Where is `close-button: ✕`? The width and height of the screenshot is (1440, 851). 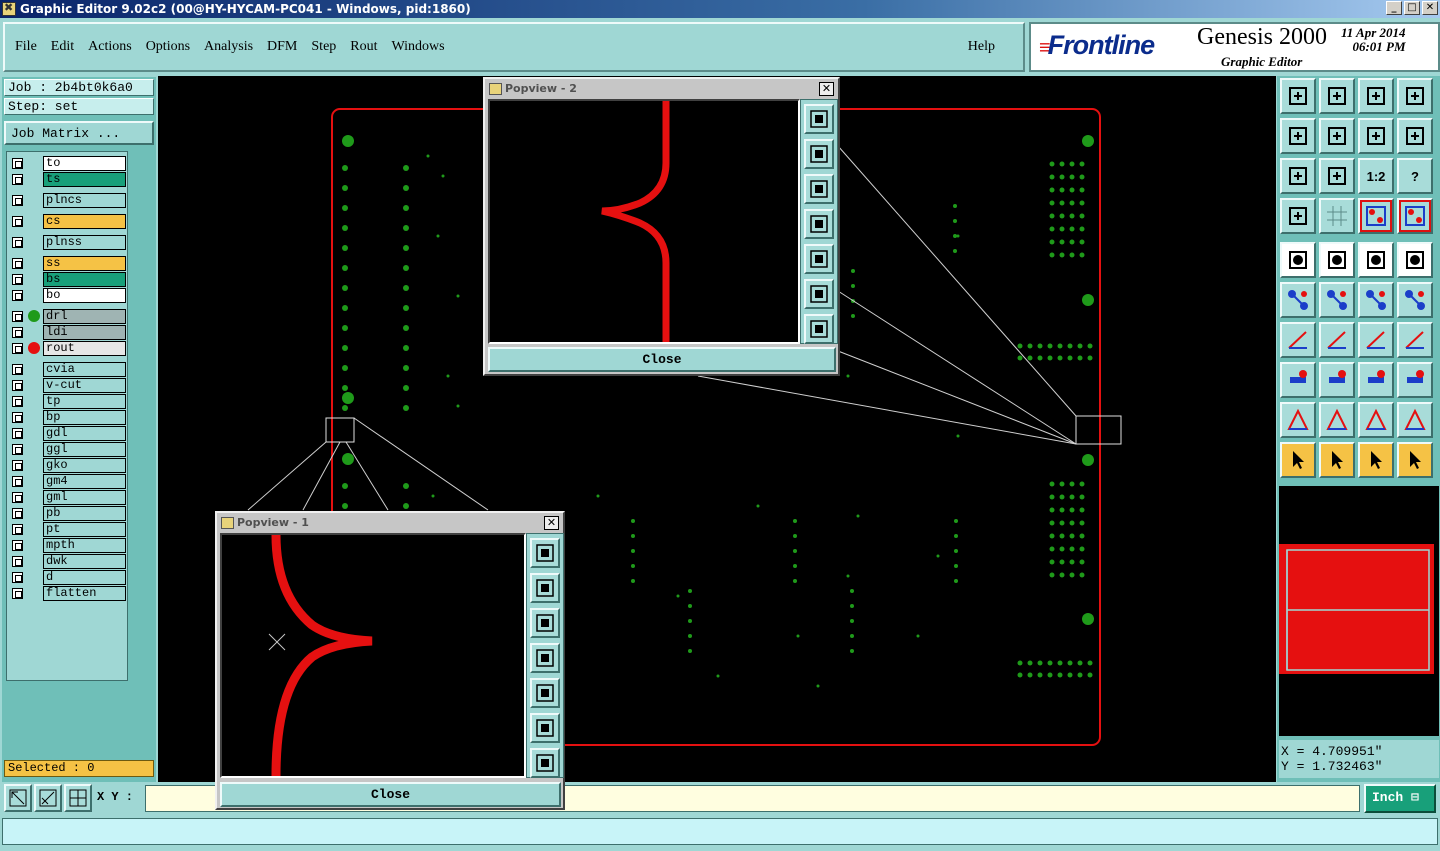
close-button: ✕ is located at coordinates (1430, 8).